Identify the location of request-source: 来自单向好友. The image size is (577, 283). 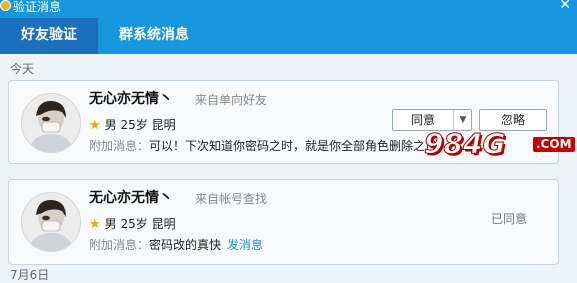
(231, 100).